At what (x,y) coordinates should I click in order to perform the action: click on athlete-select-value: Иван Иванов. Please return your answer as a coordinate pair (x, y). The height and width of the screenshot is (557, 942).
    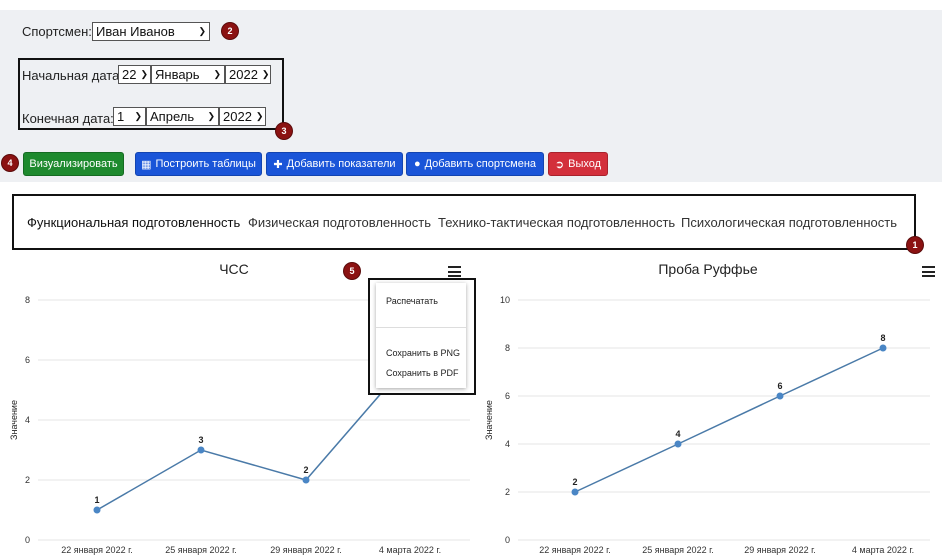
    Looking at the image, I should click on (135, 31).